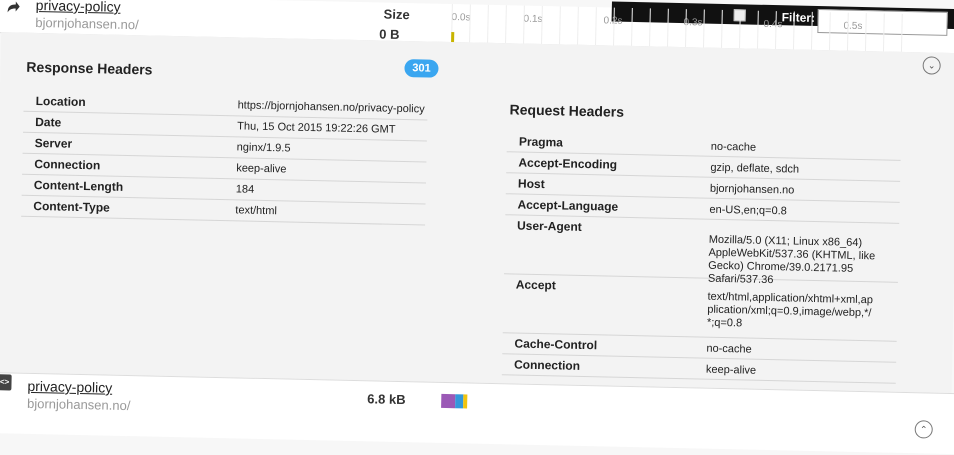 This screenshot has width=954, height=455. What do you see at coordinates (245, 189) in the screenshot?
I see `header-value: 184` at bounding box center [245, 189].